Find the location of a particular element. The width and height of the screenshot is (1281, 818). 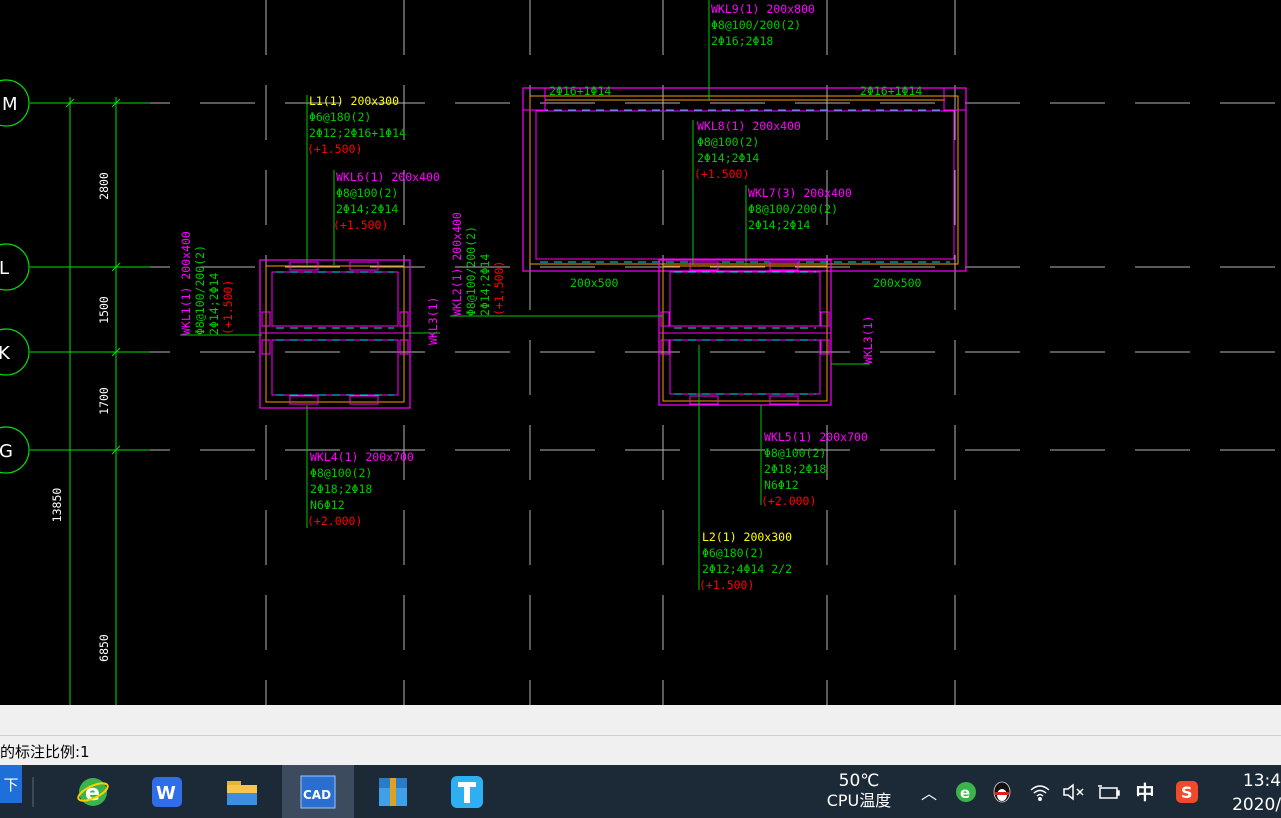

section-left: 200x500 is located at coordinates (594, 283).